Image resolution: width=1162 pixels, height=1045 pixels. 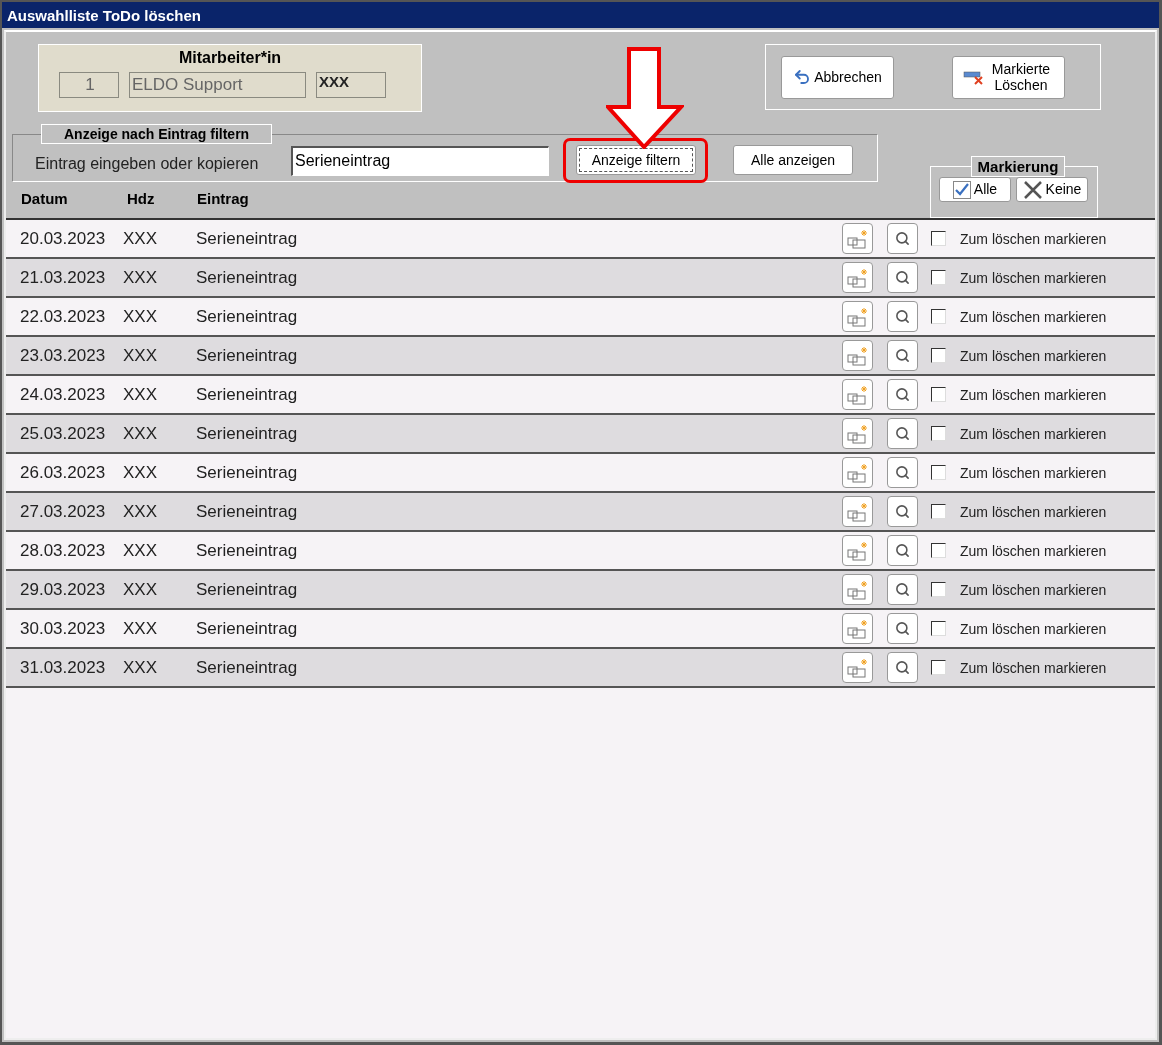 I want to click on date-cell-text: 27.03.2023, so click(x=63, y=511).